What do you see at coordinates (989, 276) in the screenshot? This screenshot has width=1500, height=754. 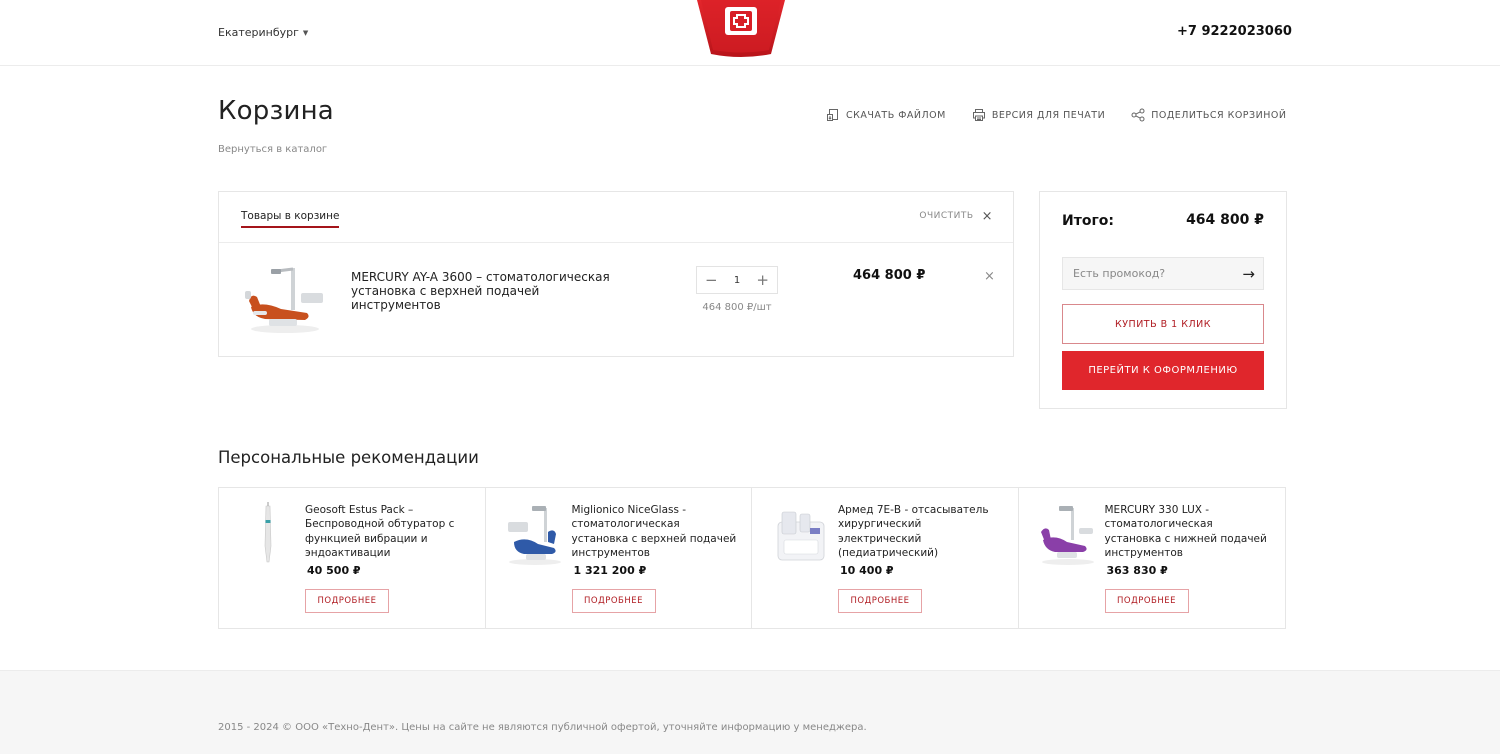 I see `remove-item-icon: ×` at bounding box center [989, 276].